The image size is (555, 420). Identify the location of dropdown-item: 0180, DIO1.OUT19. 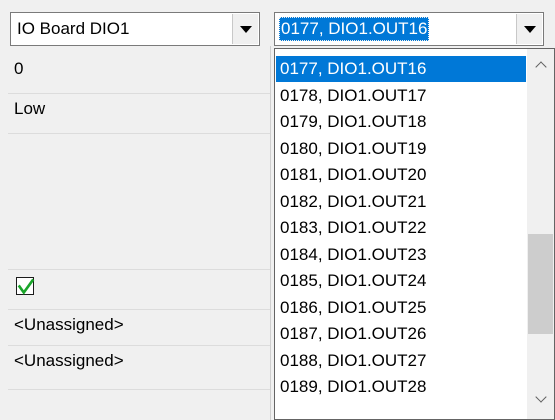
(401, 149).